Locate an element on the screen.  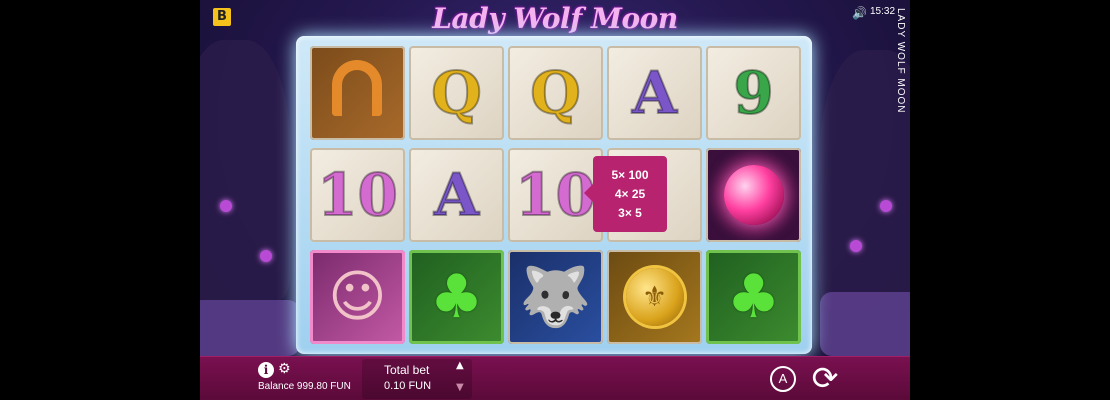
pink-orb-icon is located at coordinates (753, 195).